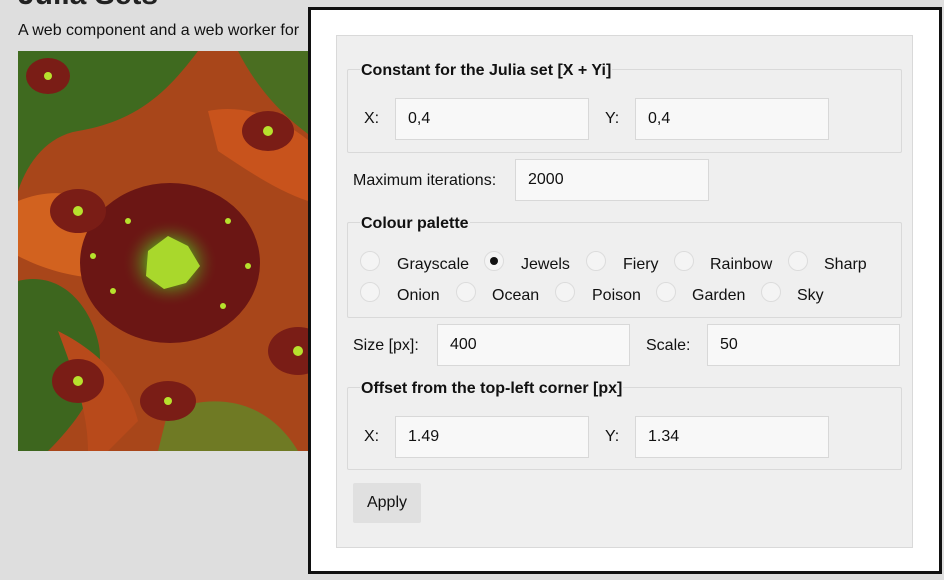 This screenshot has width=944, height=580. I want to click on palette-option-label: Onion, so click(418, 295).